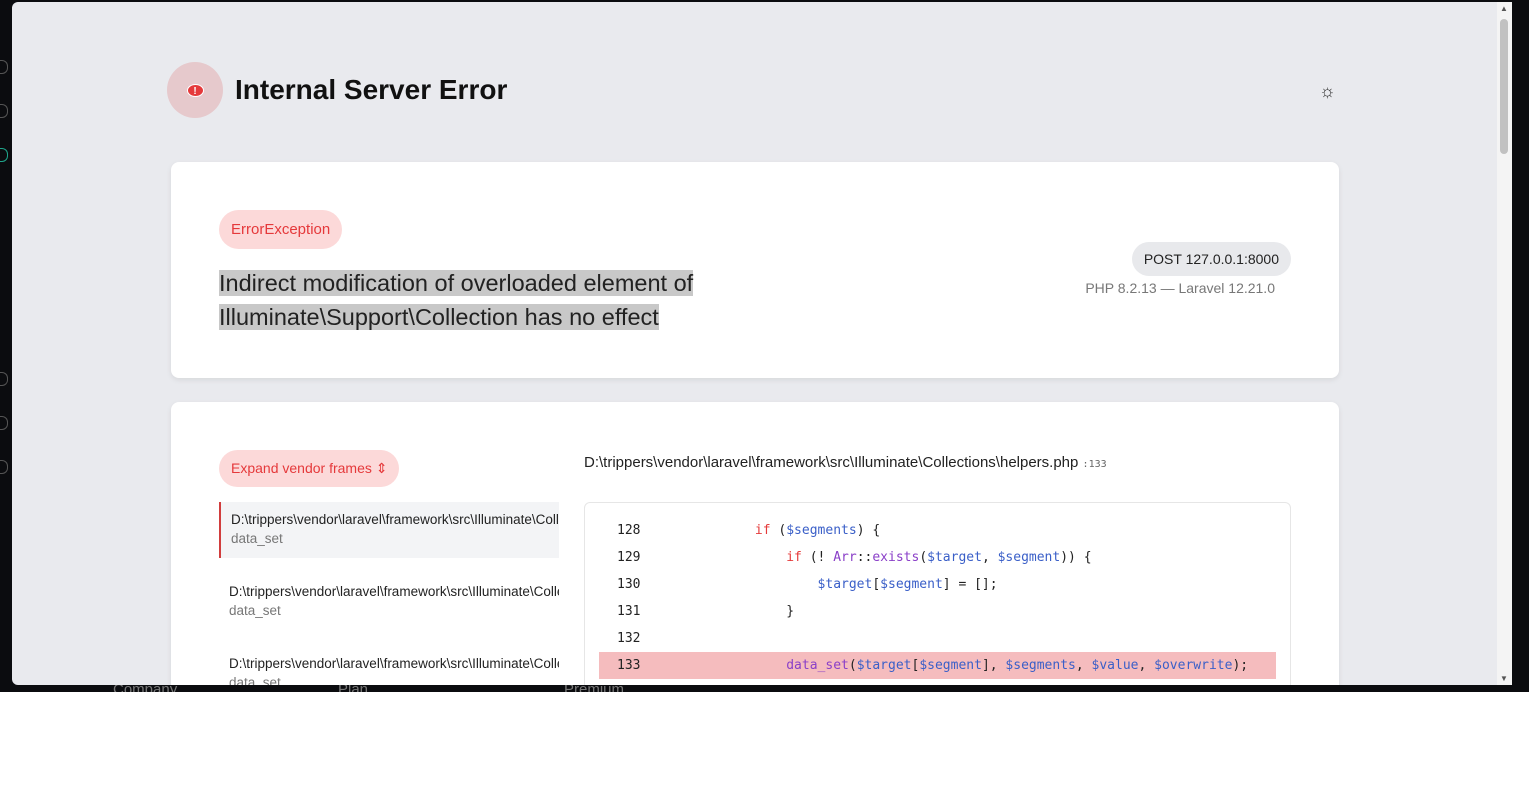 The width and height of the screenshot is (1529, 800). I want to click on page-title: Internal Server Error, so click(371, 89).